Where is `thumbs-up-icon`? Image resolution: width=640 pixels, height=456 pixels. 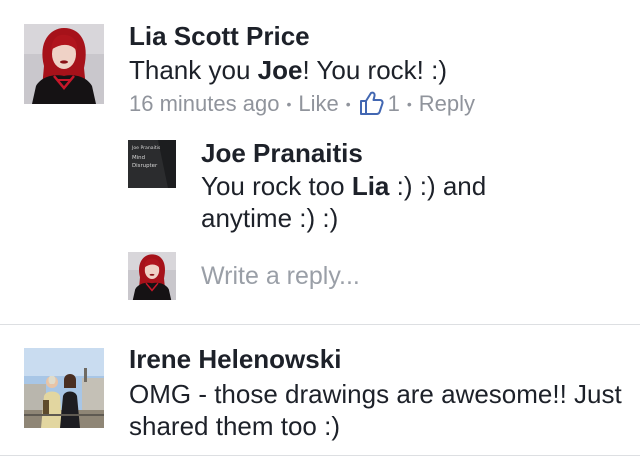 thumbs-up-icon is located at coordinates (371, 103).